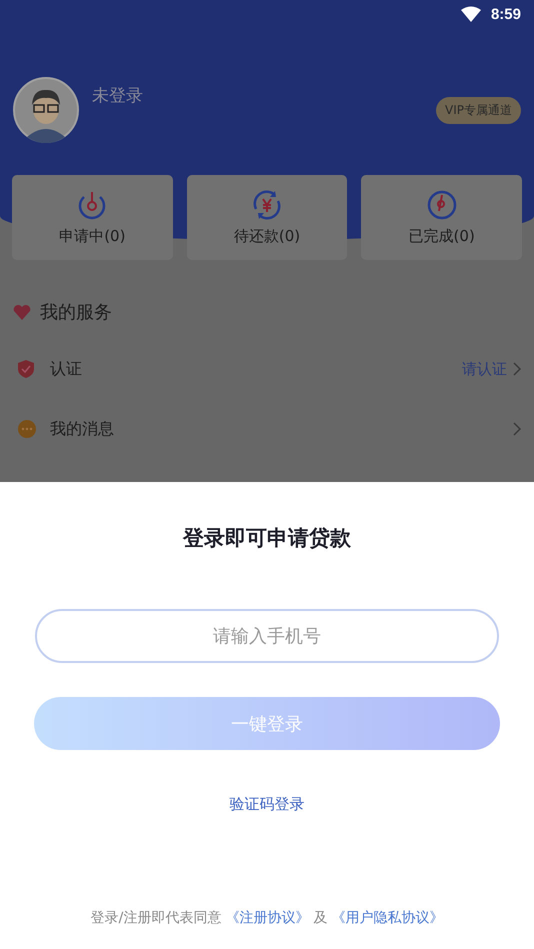 Image resolution: width=534 pixels, height=949 pixels. Describe the element at coordinates (82, 429) in the screenshot. I see `service-label: 我的消息` at that location.